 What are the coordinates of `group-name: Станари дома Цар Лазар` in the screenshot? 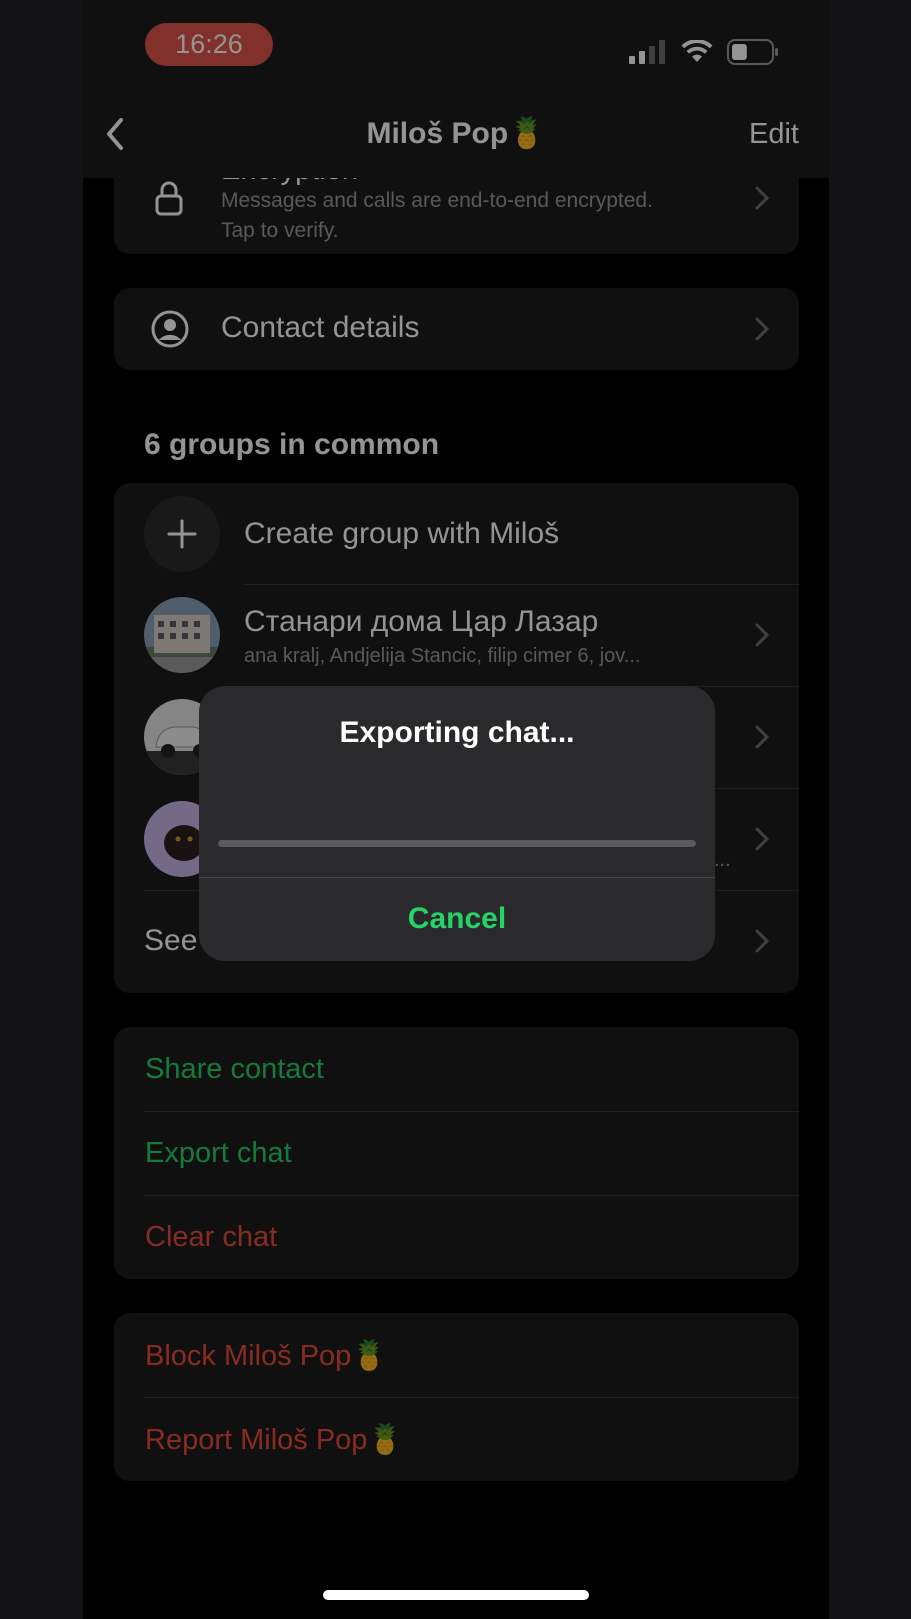 It's located at (421, 621).